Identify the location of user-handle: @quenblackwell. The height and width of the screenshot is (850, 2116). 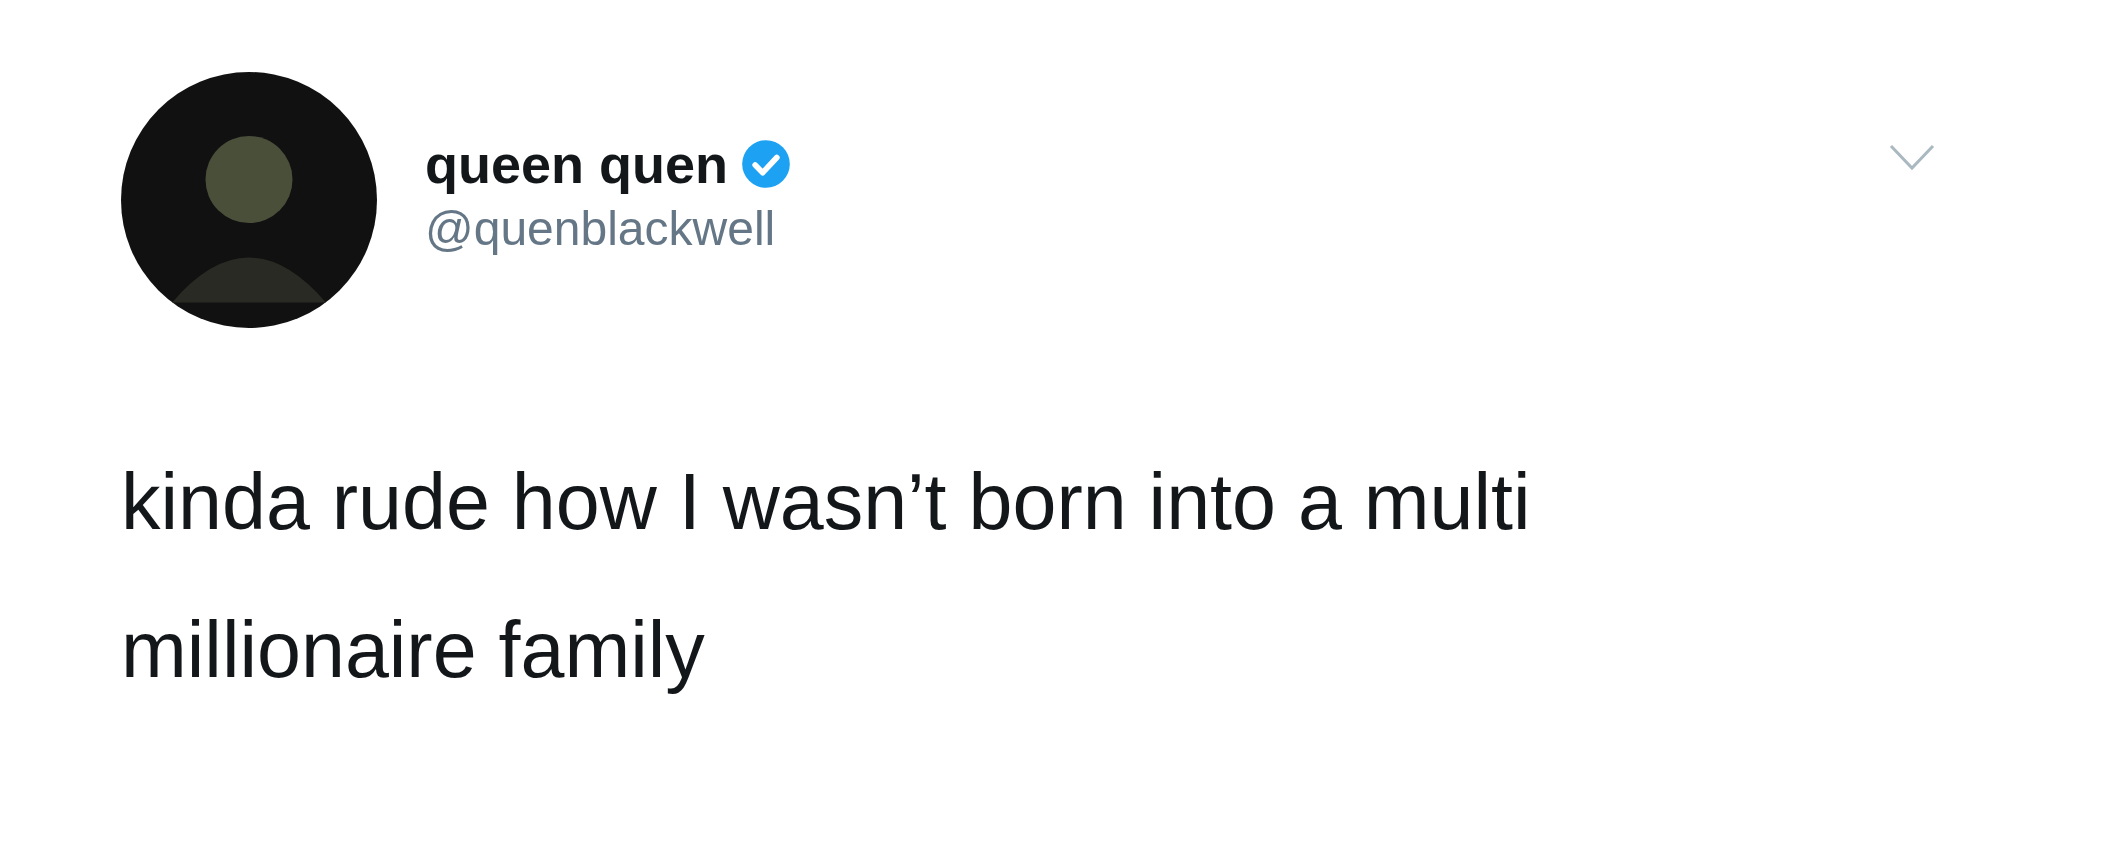
(601, 228).